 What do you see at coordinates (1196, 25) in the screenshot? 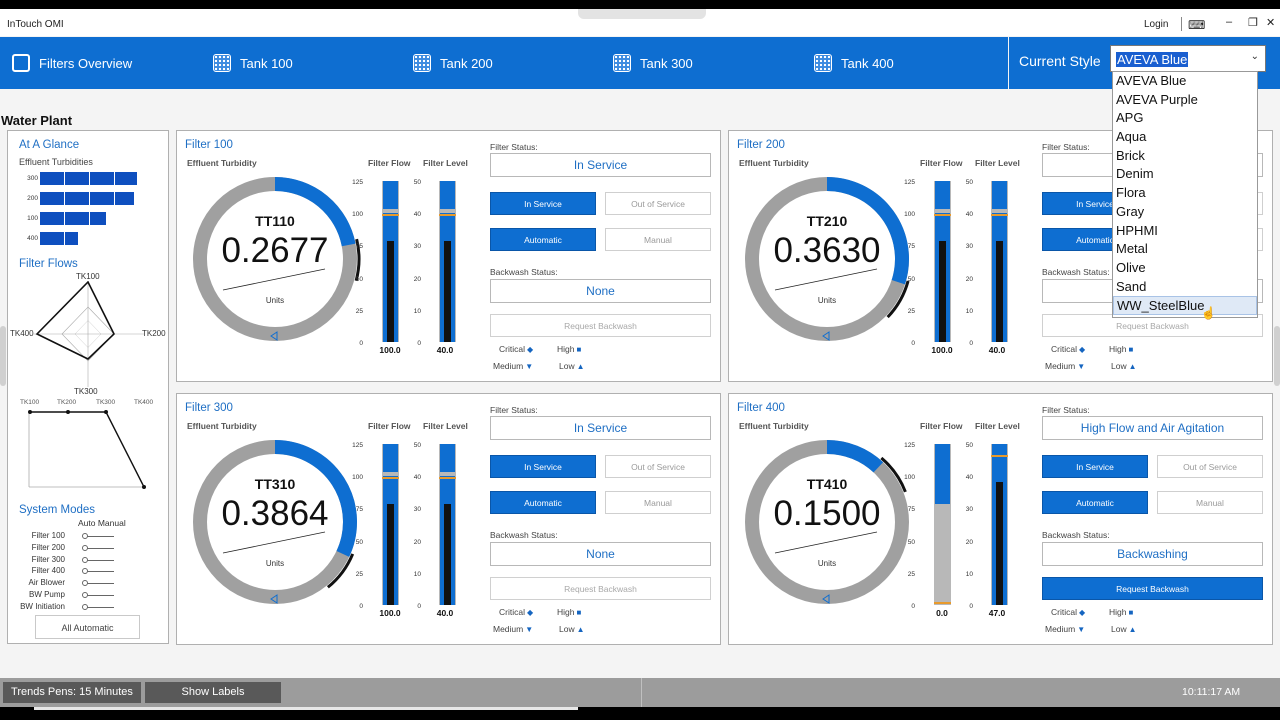
I see `keyboard-icon: ⌨` at bounding box center [1196, 25].